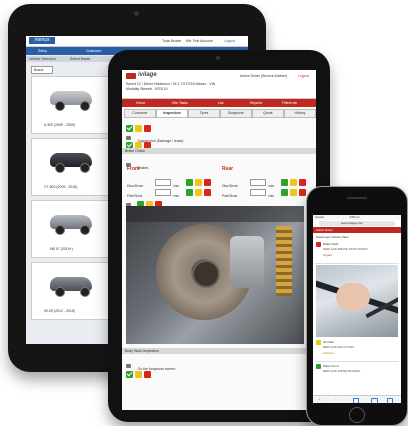 This screenshot has width=408, height=426. Describe the element at coordinates (357, 350) in the screenshot. I see `list-item: Air Filter REPLACE AIR FILTER Advisory` at that location.